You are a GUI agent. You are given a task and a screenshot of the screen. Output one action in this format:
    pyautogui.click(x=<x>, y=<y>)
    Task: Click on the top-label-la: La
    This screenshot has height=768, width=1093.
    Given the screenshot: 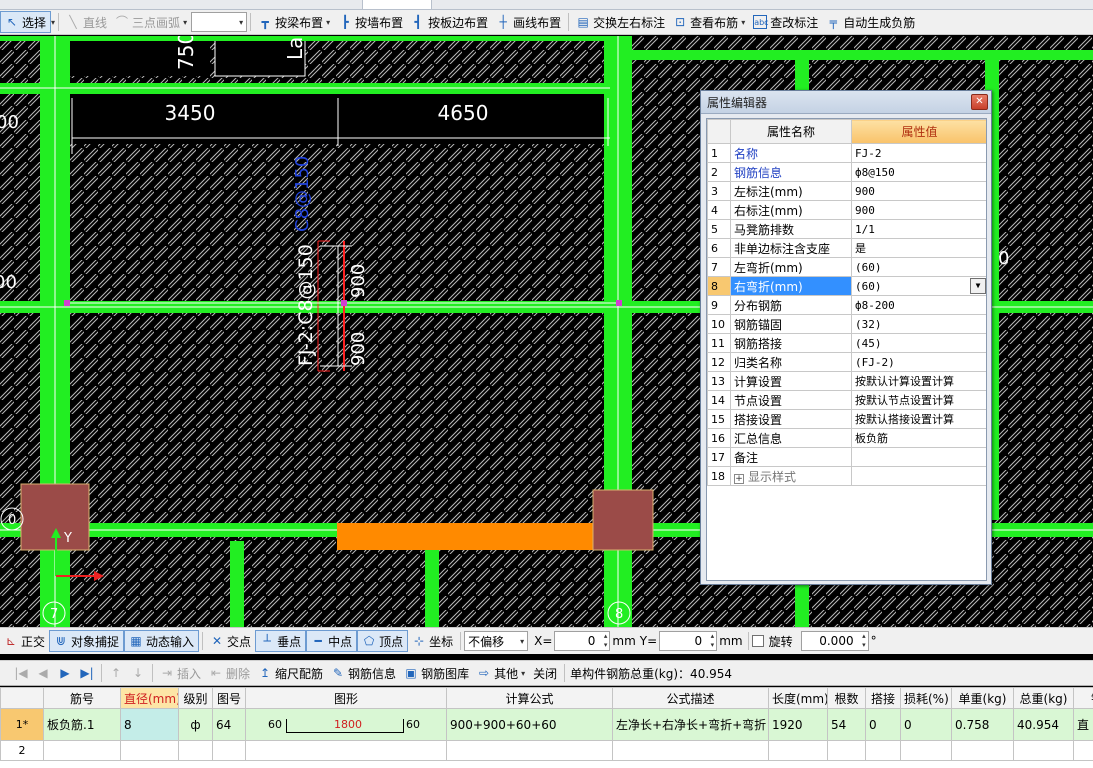 What is the action you would take?
    pyautogui.click(x=295, y=48)
    